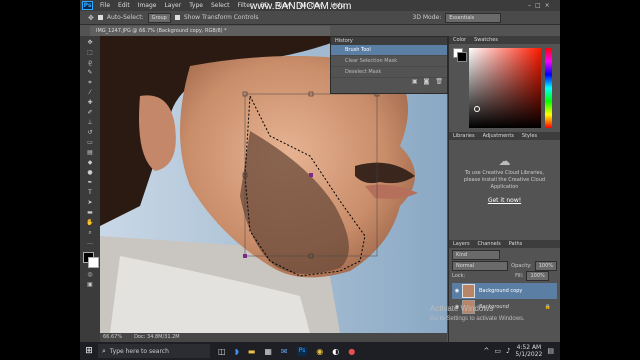  Describe the element at coordinates (486, 40) in the screenshot. I see `tab-swatches: Swatches` at that location.